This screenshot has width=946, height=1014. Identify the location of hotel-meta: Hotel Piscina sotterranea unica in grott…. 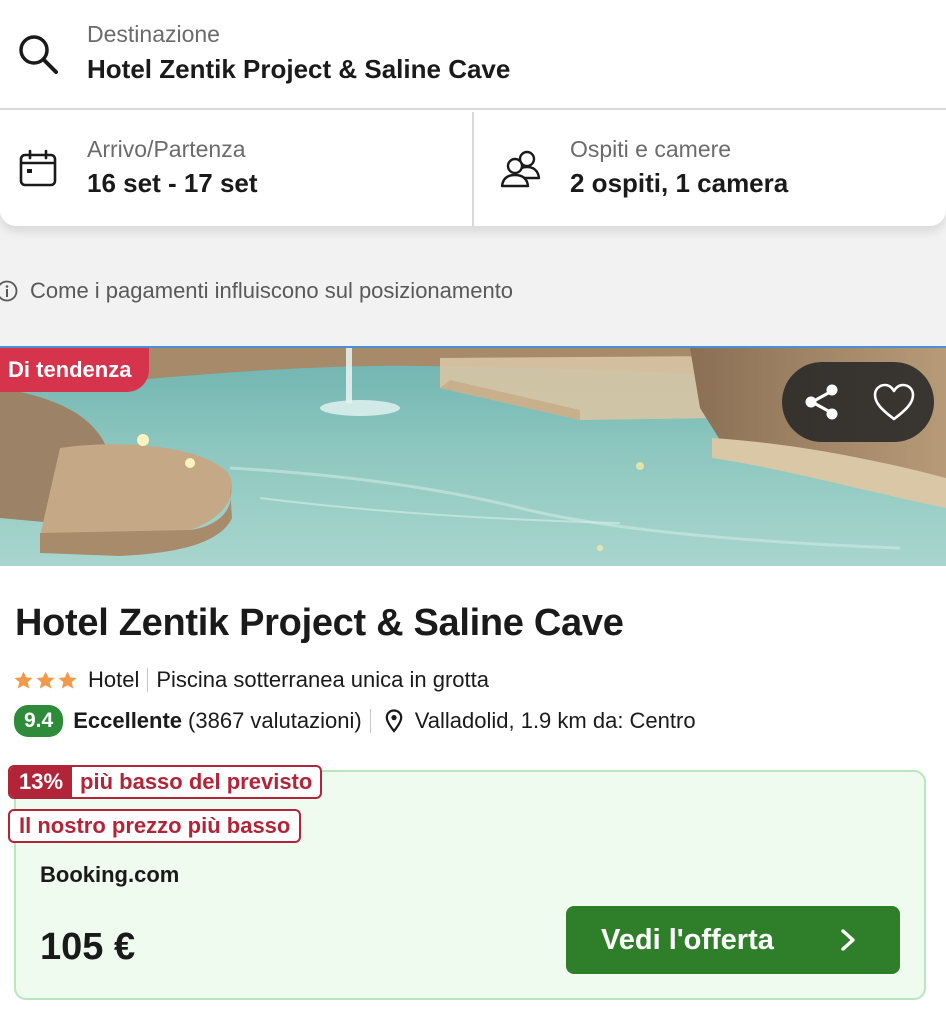
(251, 680).